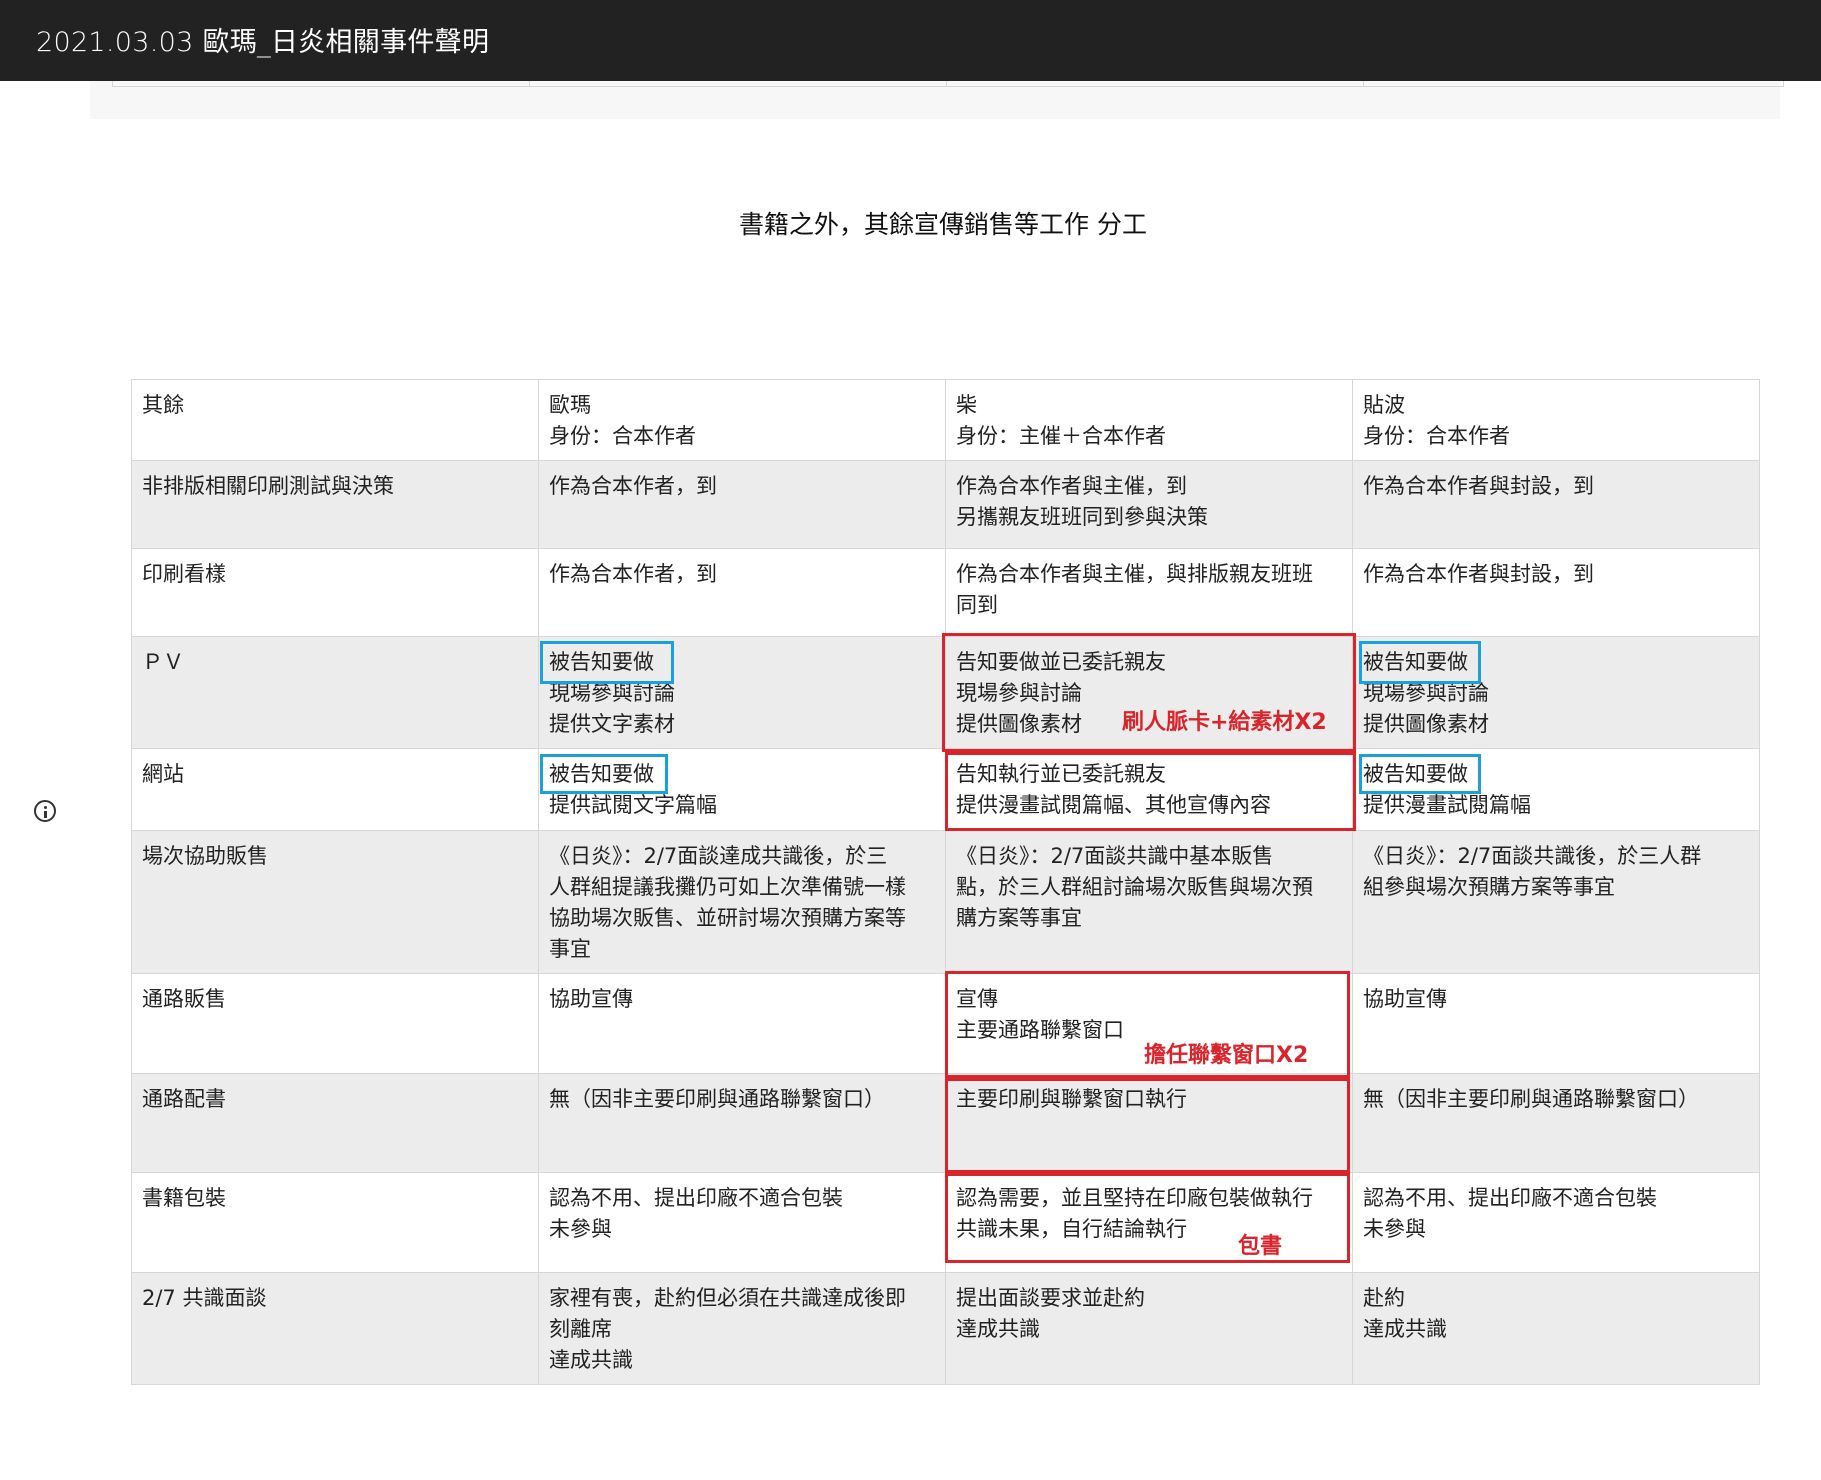  What do you see at coordinates (1149, 504) in the screenshot?
I see `table-cell: 作為合本作者與主催，到 另攜親友班班同到參與決策` at bounding box center [1149, 504].